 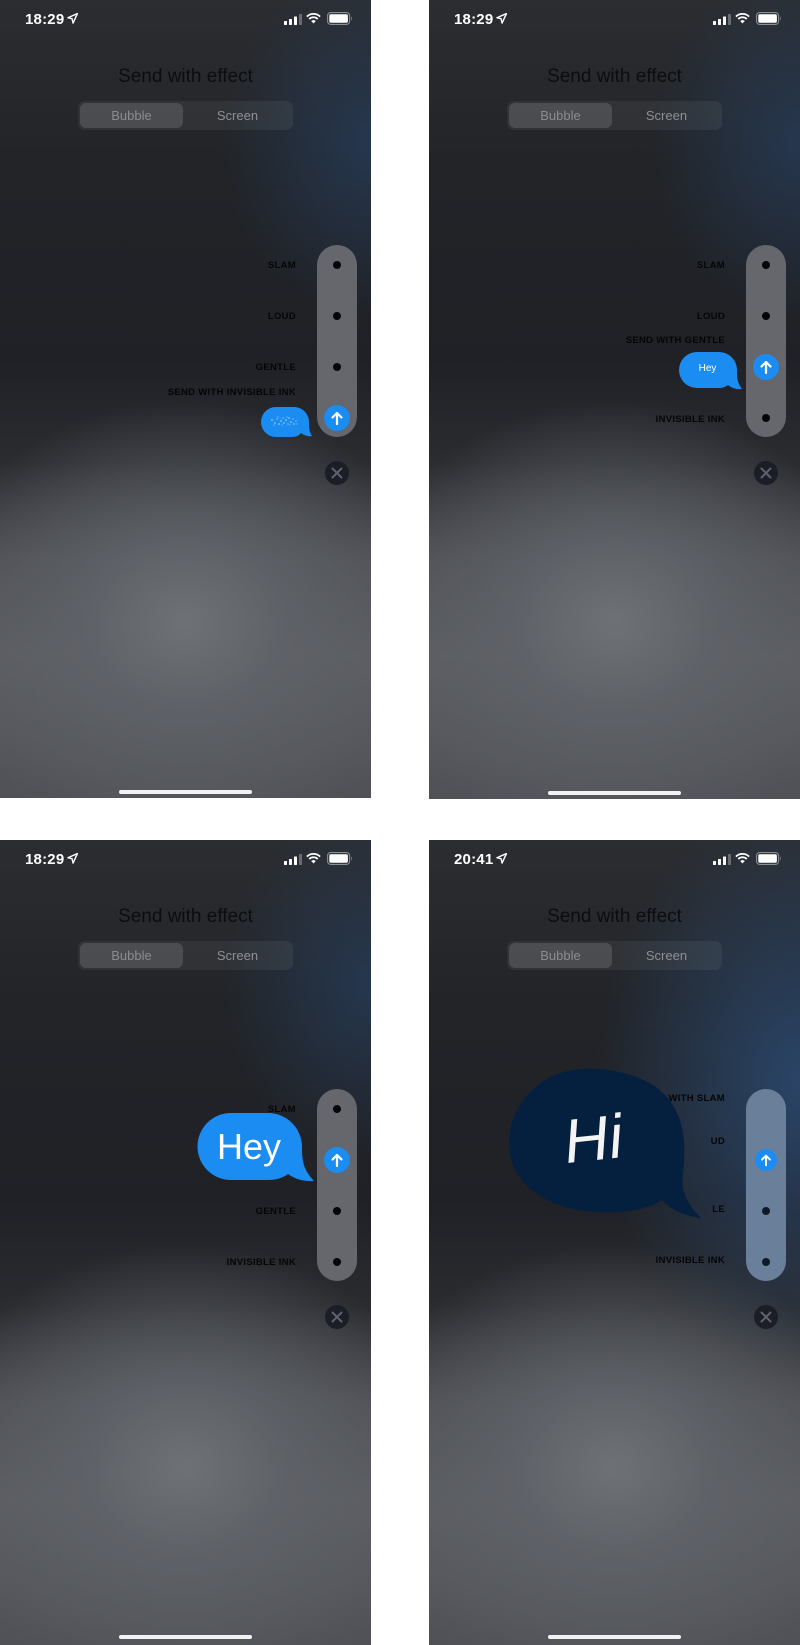 I want to click on status-time: 20:41, so click(x=474, y=859).